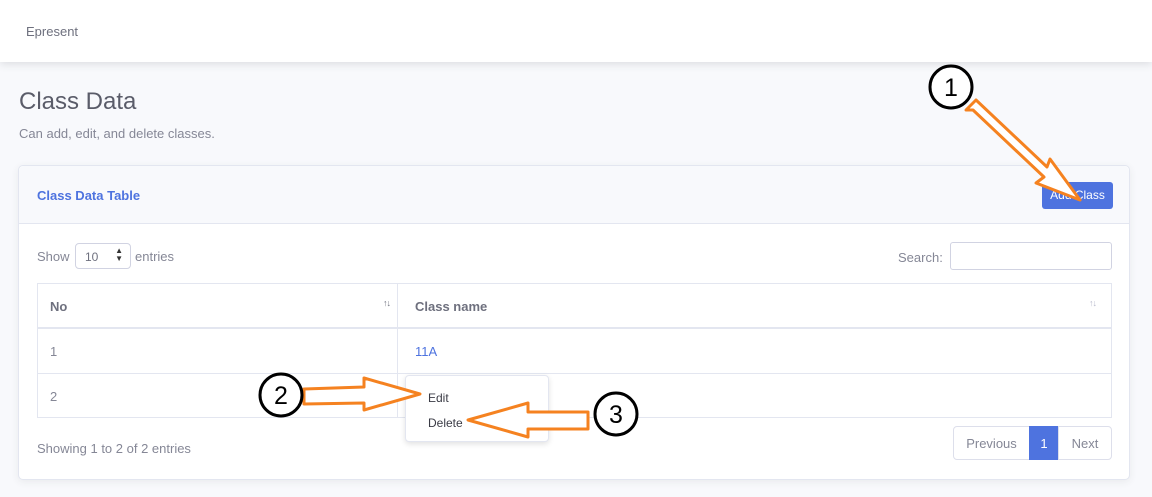  Describe the element at coordinates (58, 306) in the screenshot. I see `header-no: No` at that location.